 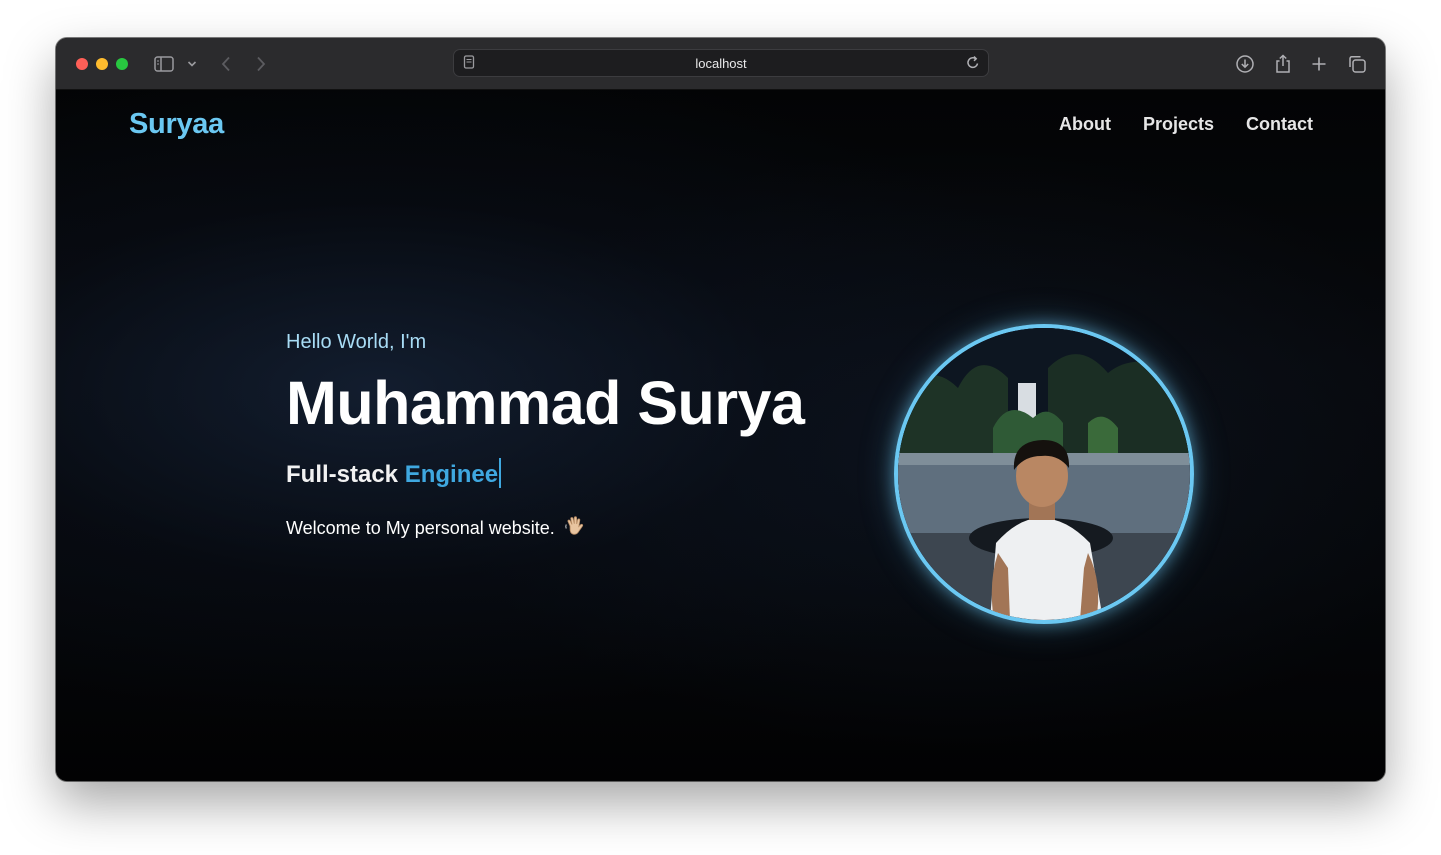 What do you see at coordinates (973, 65) in the screenshot?
I see `reload-icon` at bounding box center [973, 65].